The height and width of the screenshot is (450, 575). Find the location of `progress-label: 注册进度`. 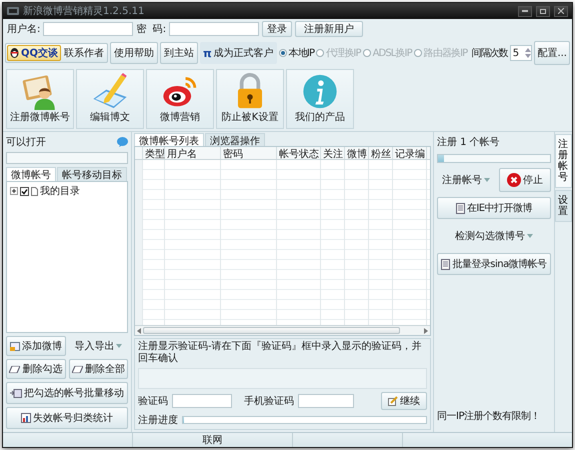

progress-label: 注册进度 is located at coordinates (158, 420).